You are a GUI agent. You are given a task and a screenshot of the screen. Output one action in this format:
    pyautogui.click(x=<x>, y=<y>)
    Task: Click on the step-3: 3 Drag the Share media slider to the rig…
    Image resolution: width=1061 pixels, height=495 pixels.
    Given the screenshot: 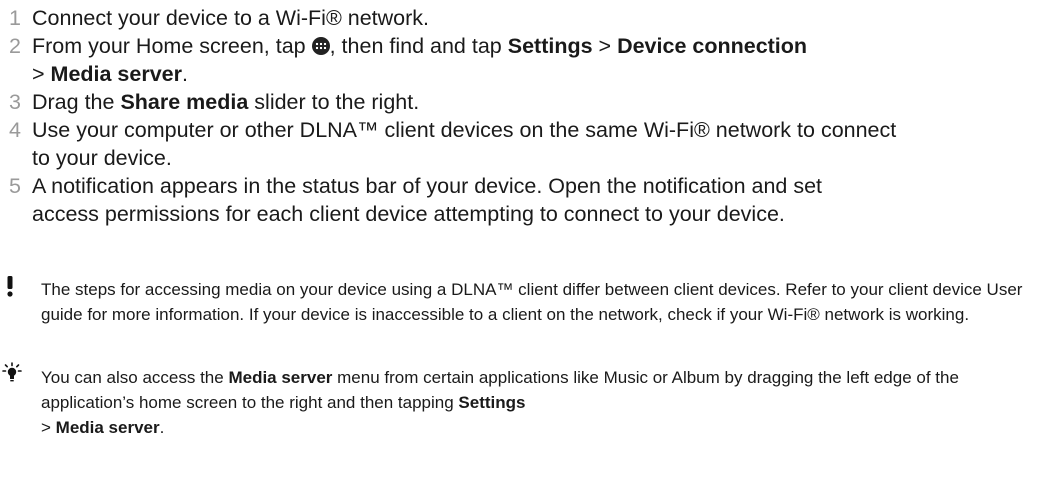 What is the action you would take?
    pyautogui.click(x=530, y=102)
    